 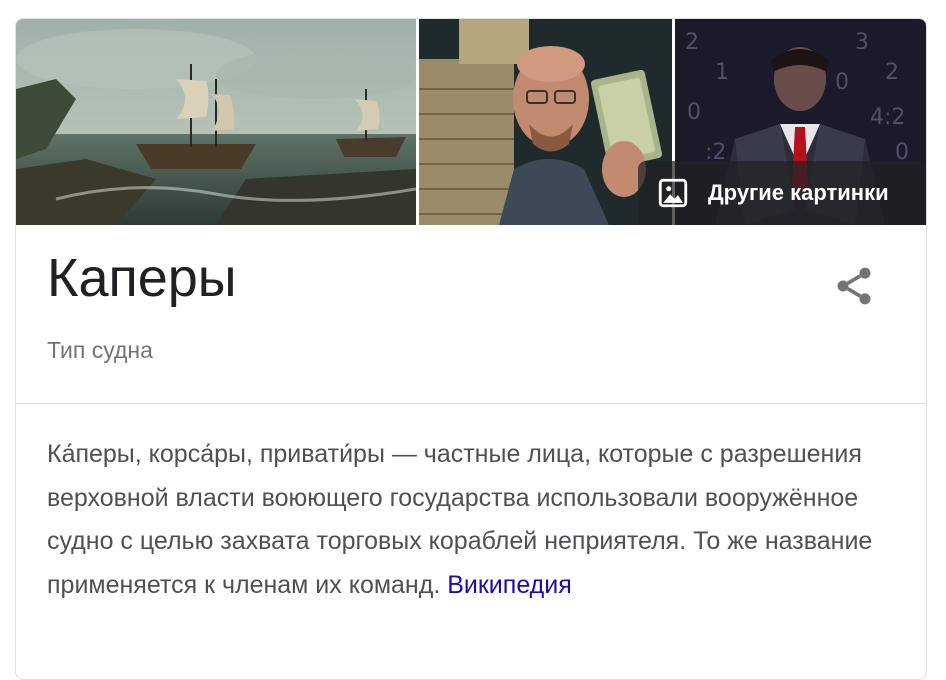 I want to click on share-icon, so click(x=854, y=286).